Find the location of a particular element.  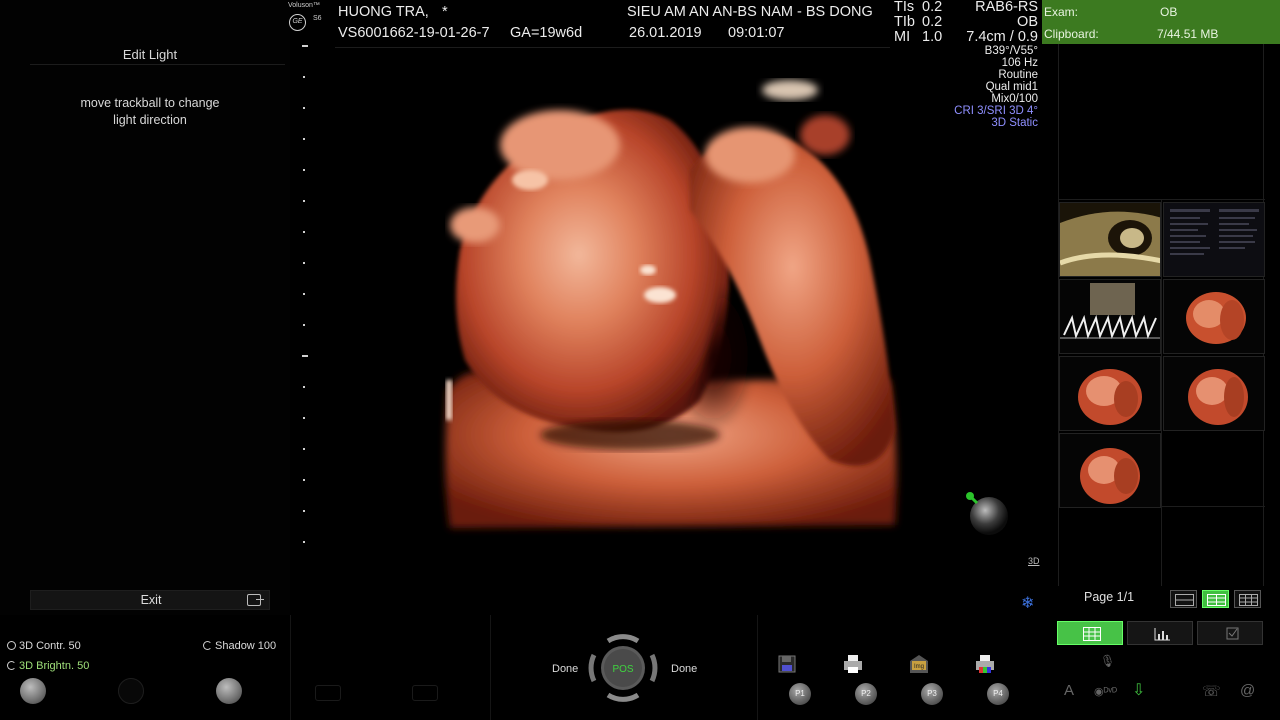

email-icon: @ is located at coordinates (1247, 690).